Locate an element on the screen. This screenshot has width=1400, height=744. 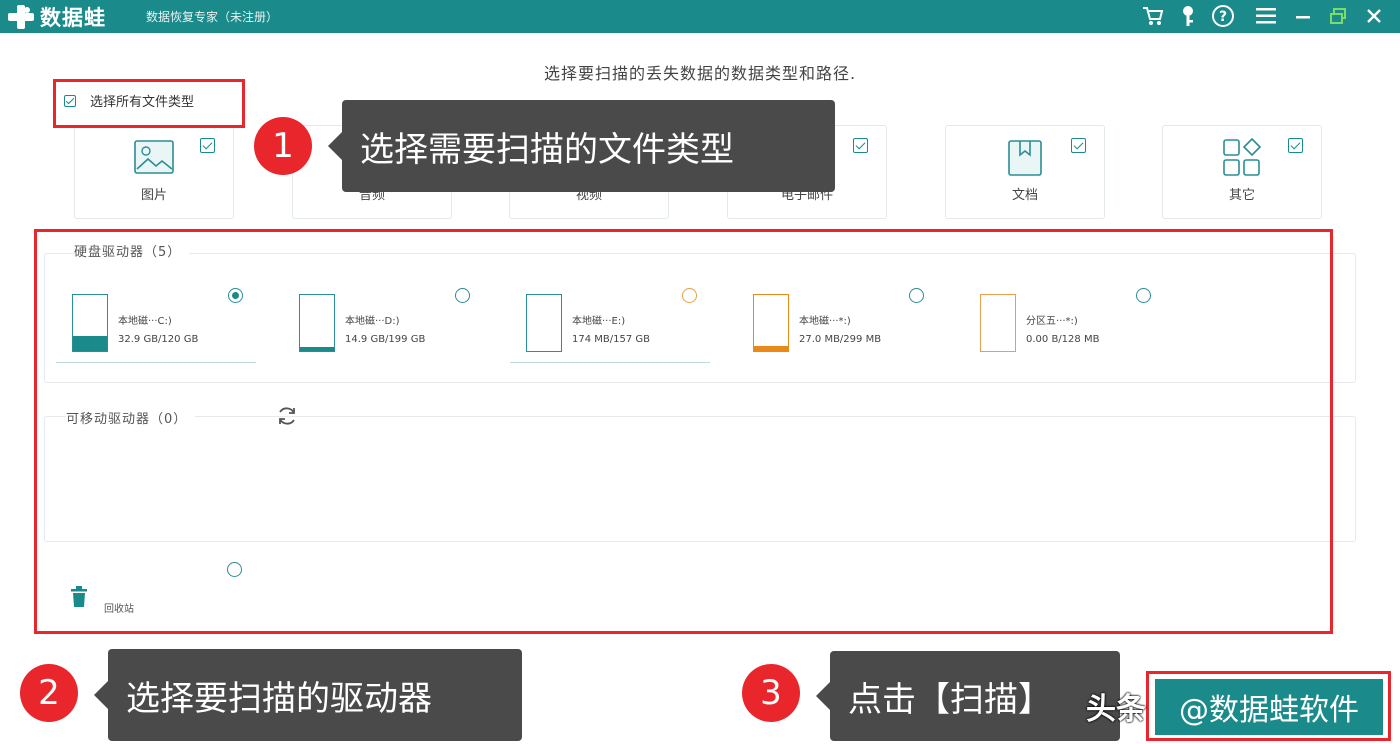
file-type-others: 其它 is located at coordinates (1242, 172).